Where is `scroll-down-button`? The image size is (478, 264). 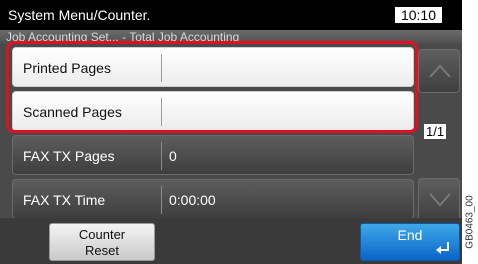
scroll-down-button is located at coordinates (439, 200).